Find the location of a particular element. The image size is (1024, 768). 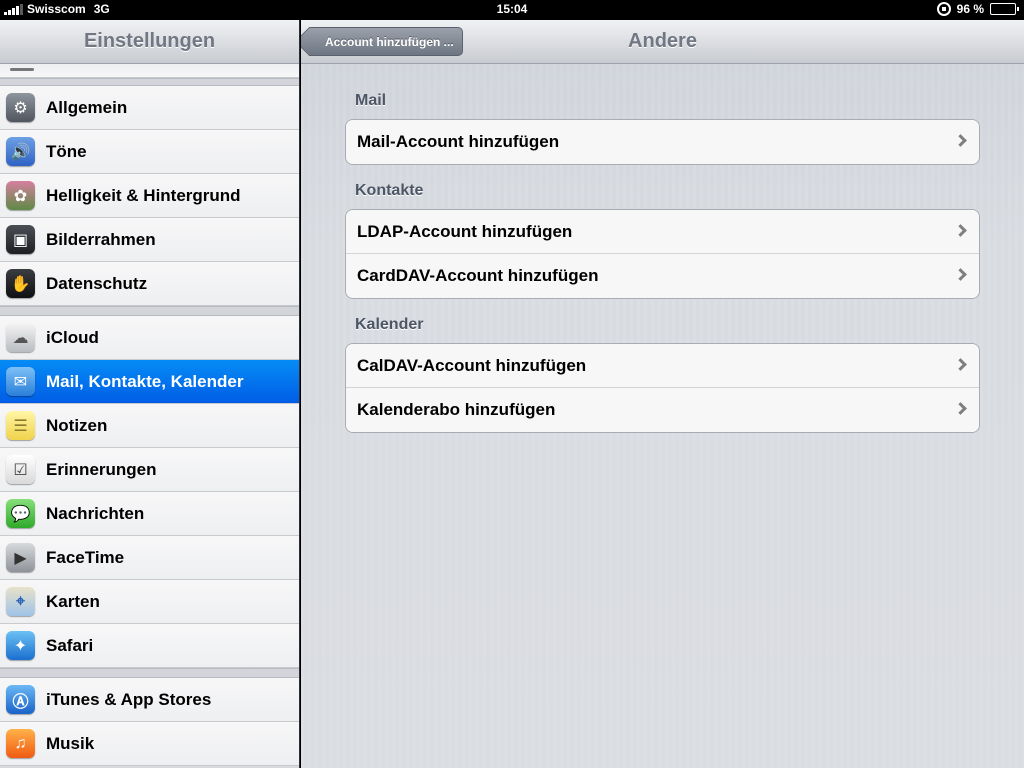

map-icon: ⌖ is located at coordinates (20, 601).